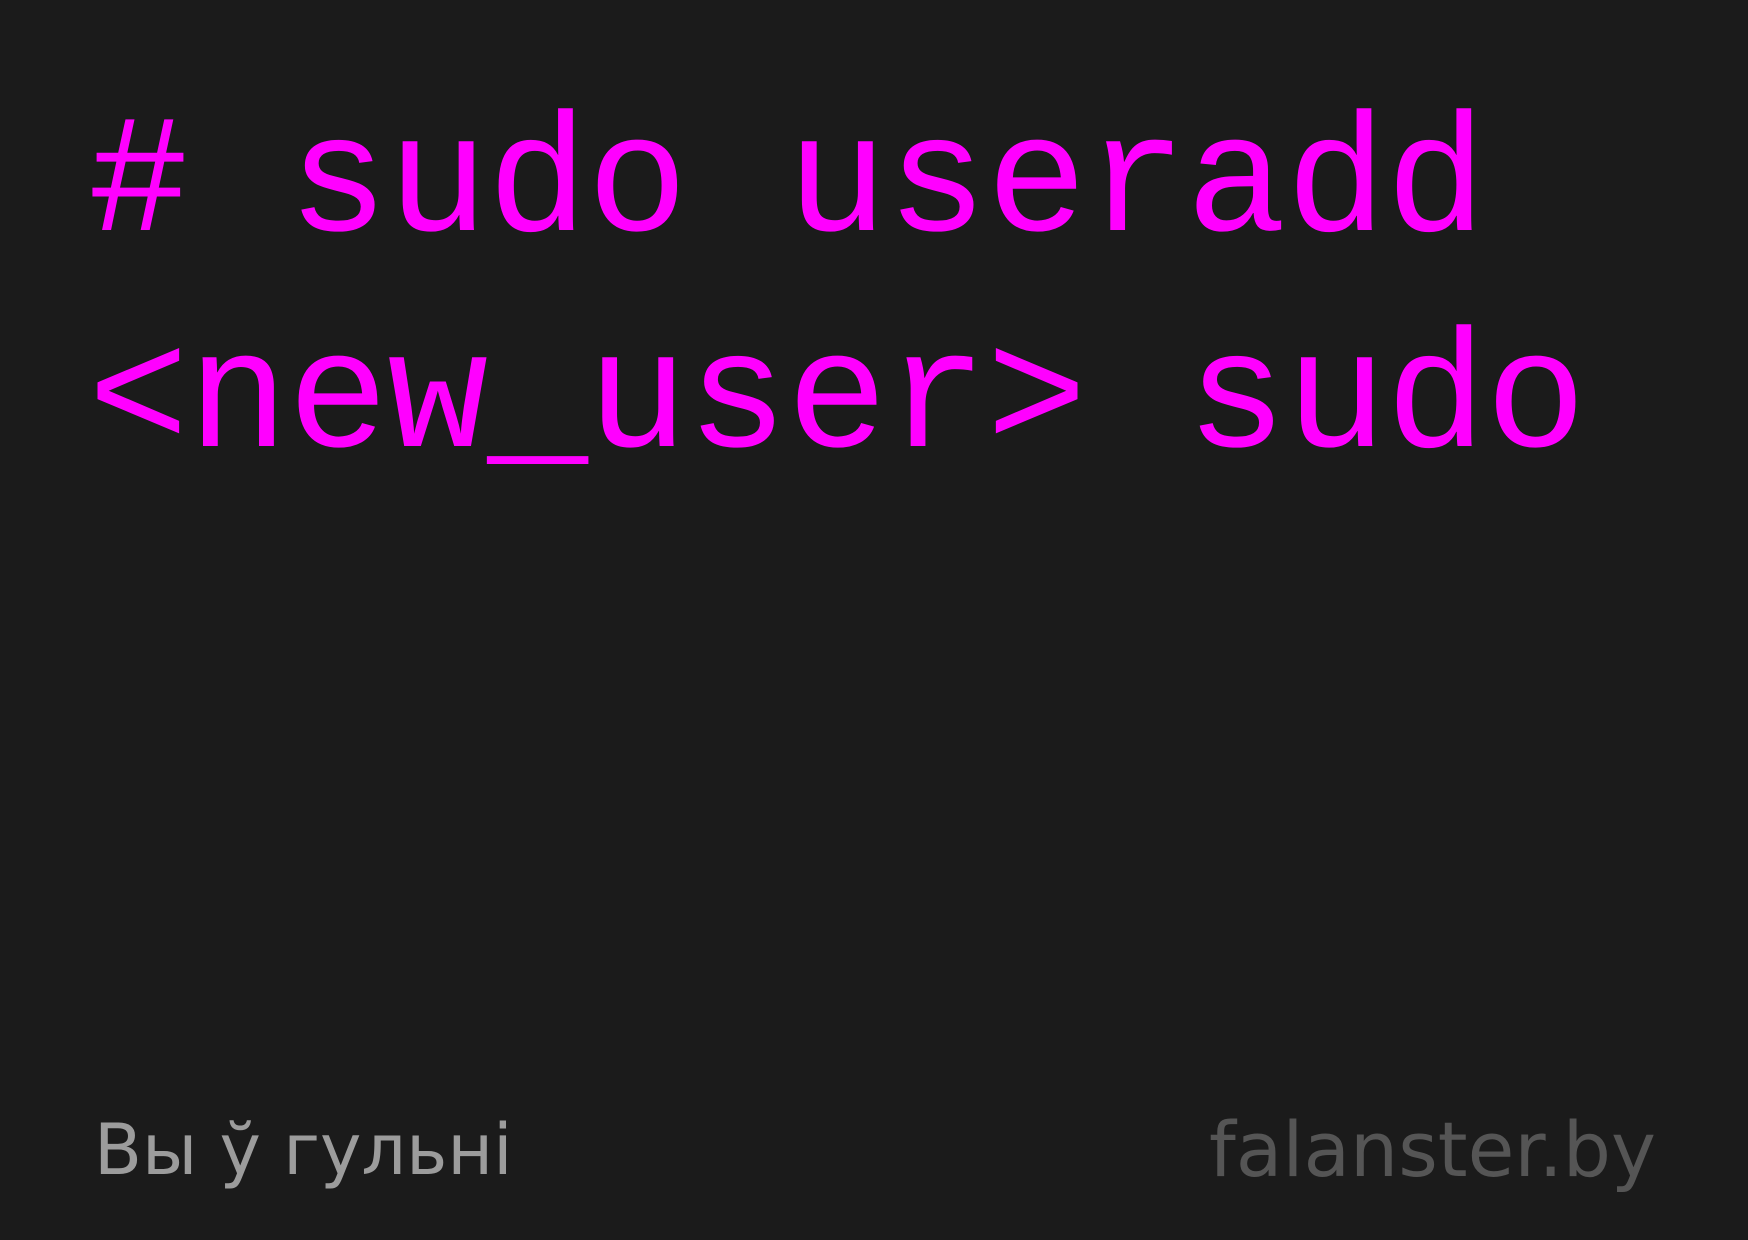  What do you see at coordinates (837, 402) in the screenshot?
I see `command-line-2: <new_user> sudo` at bounding box center [837, 402].